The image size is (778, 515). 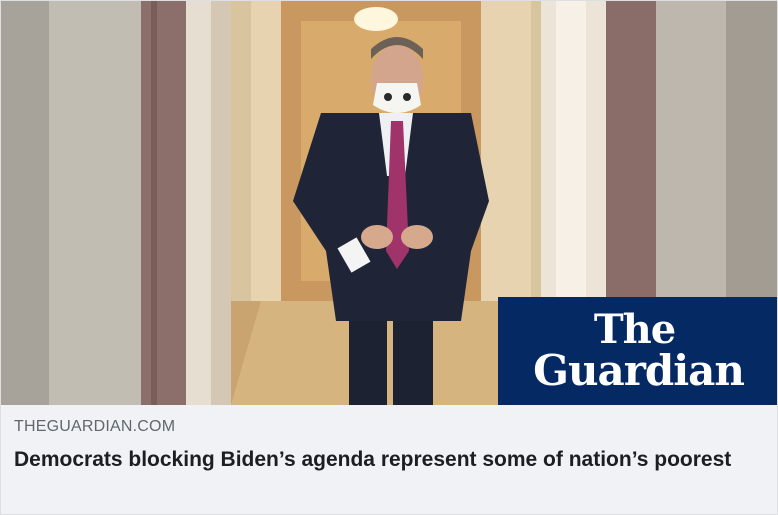 What do you see at coordinates (634, 329) in the screenshot?
I see `logo-line-the: The` at bounding box center [634, 329].